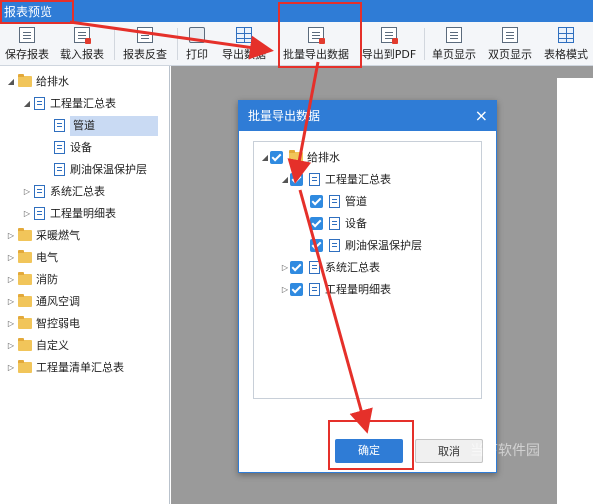  I want to click on export-data-button: 导出数据, so click(244, 44).